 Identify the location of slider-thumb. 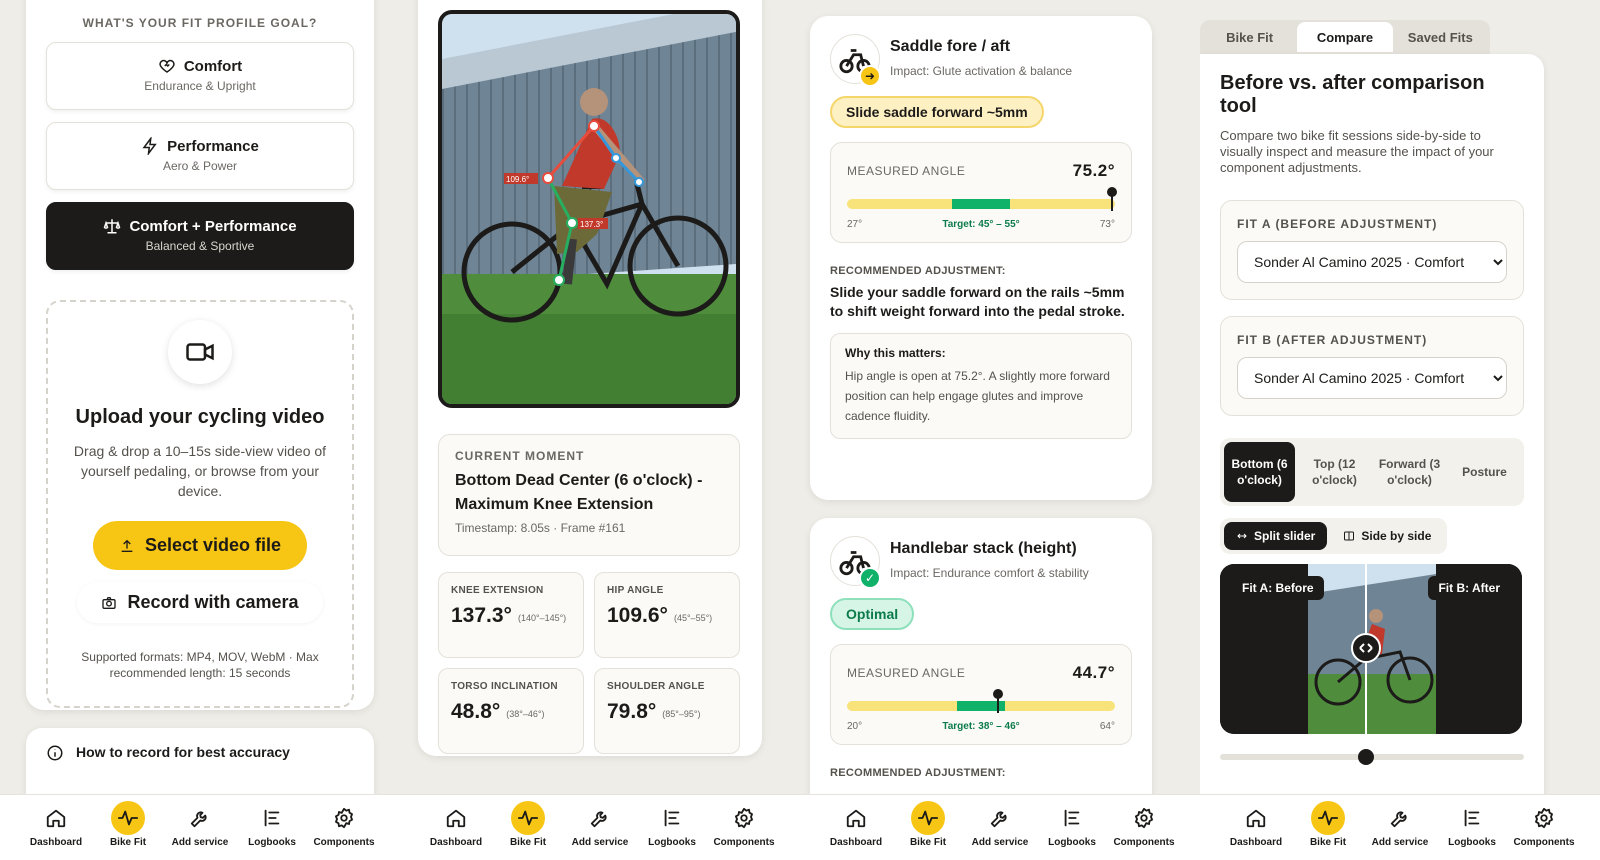
(1365, 757).